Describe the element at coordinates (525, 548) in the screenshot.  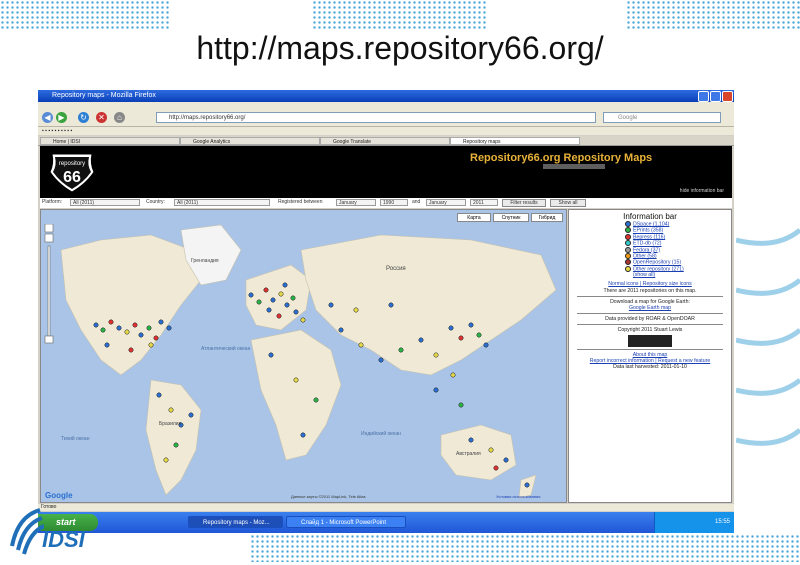
I see `dot-band-bottom` at that location.